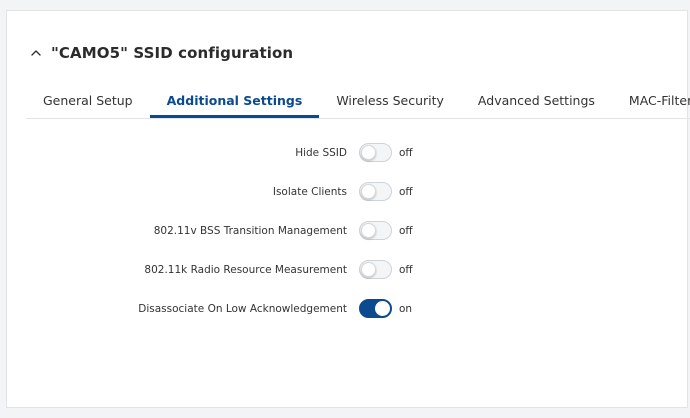 The height and width of the screenshot is (418, 690). What do you see at coordinates (242, 309) in the screenshot?
I see `setting-label: Disassociate On Low Acknowledgement` at bounding box center [242, 309].